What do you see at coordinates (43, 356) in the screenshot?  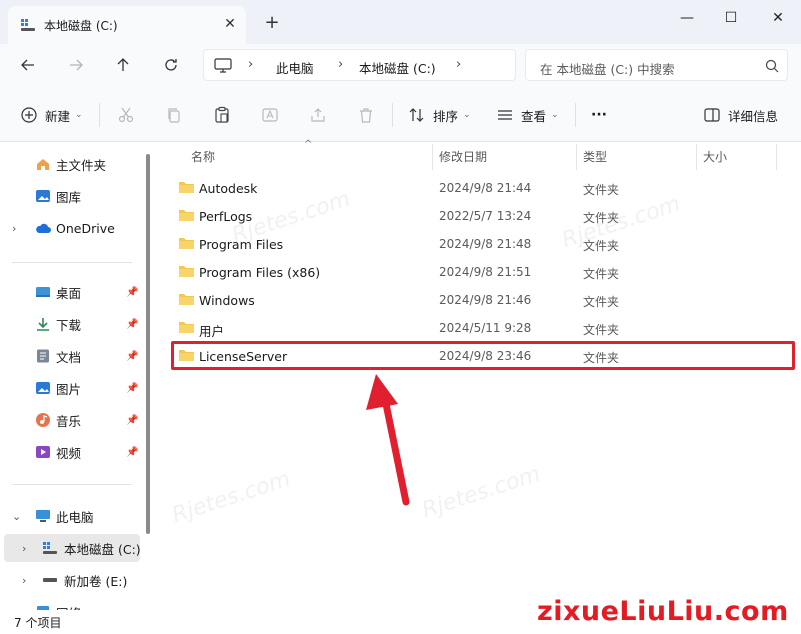 I see `document-icon` at bounding box center [43, 356].